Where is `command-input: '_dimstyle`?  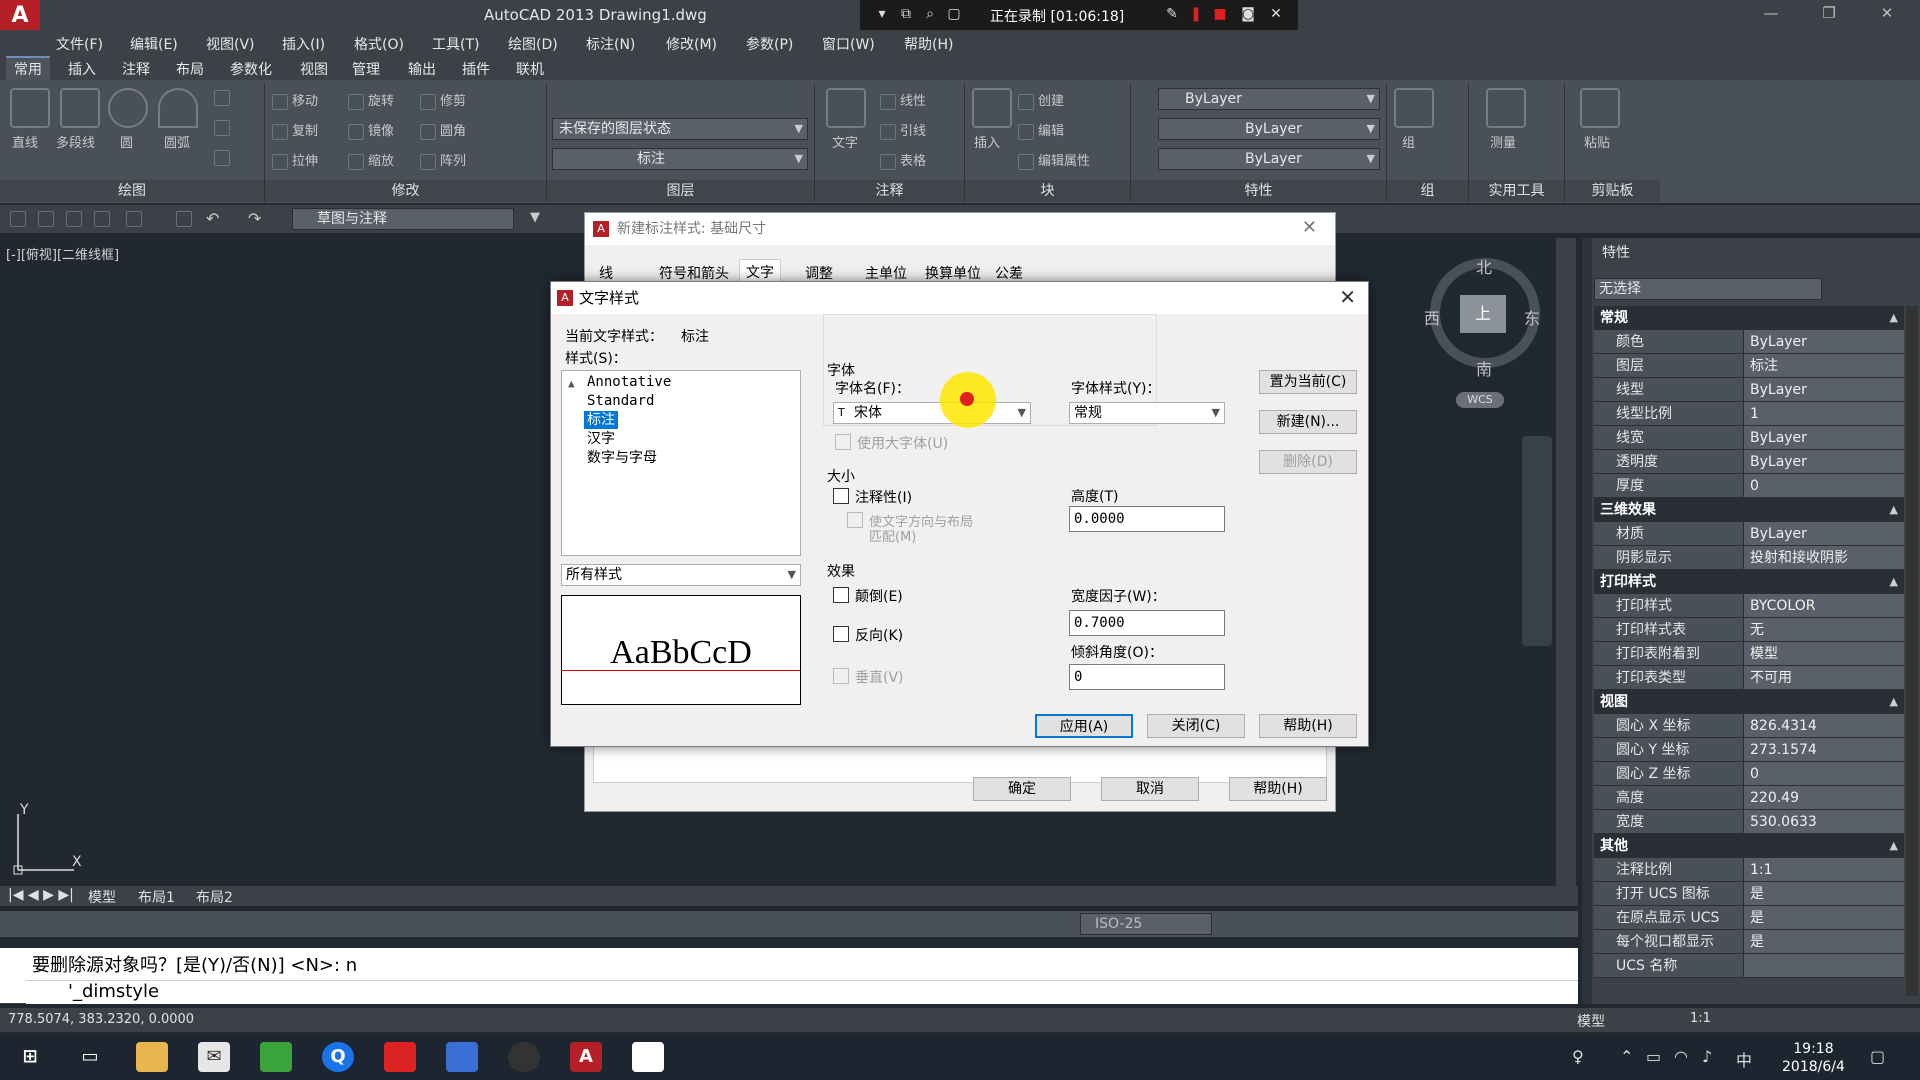
command-input: '_dimstyle is located at coordinates (802, 992).